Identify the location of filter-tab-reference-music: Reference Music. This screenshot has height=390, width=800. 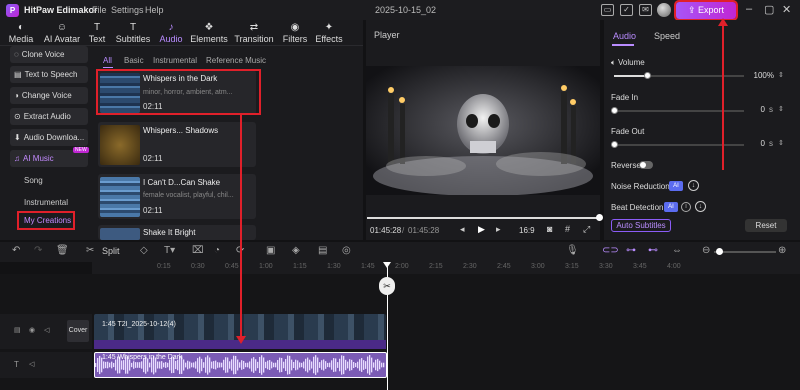
(236, 60).